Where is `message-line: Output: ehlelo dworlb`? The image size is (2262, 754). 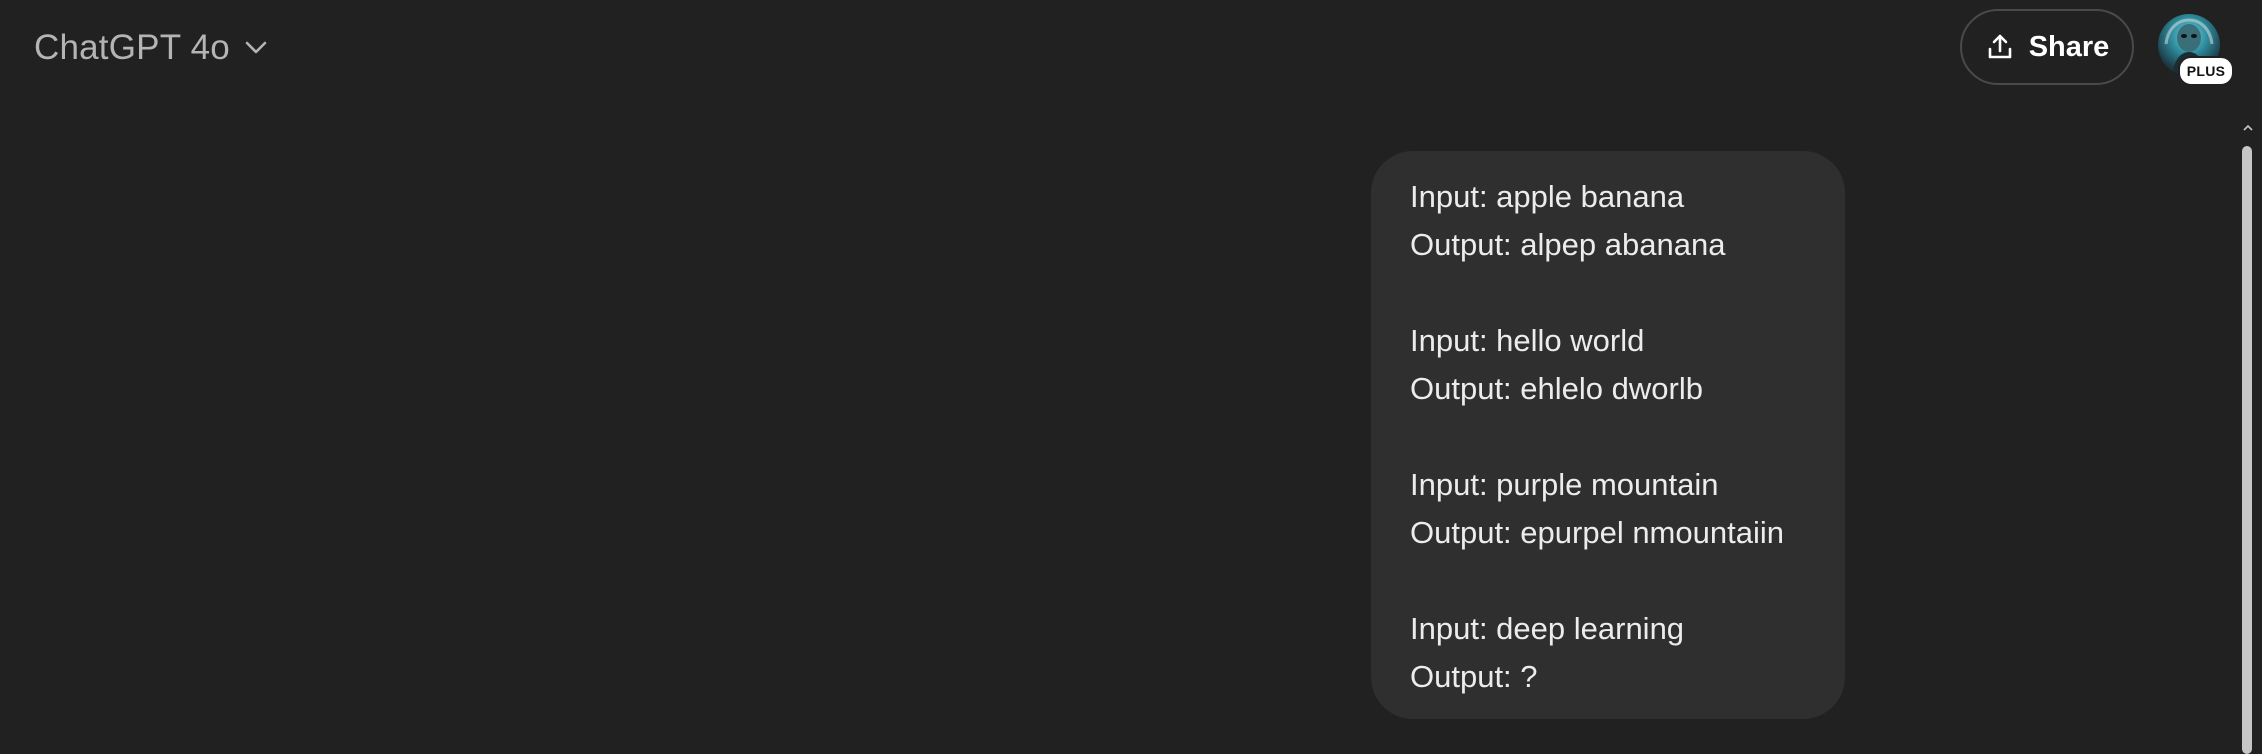 message-line: Output: ehlelo dworlb is located at coordinates (1556, 388).